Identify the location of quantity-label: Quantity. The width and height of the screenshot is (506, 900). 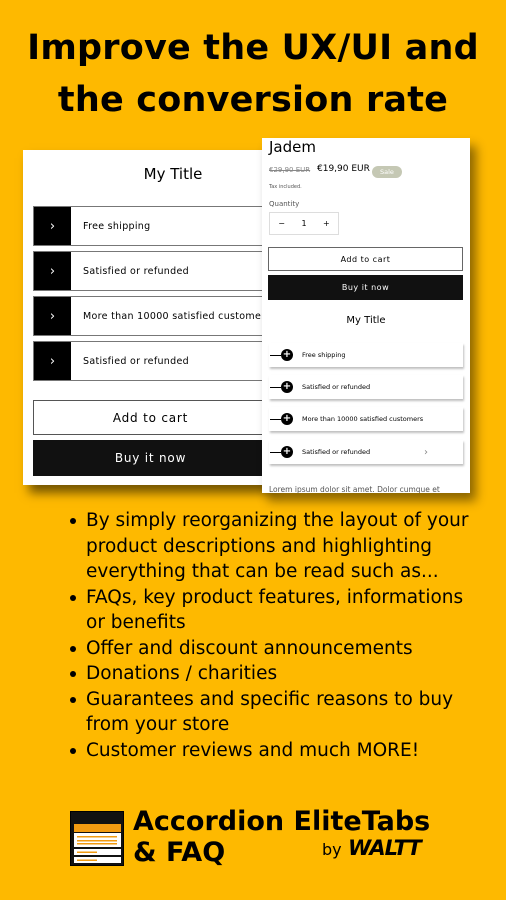
(284, 204).